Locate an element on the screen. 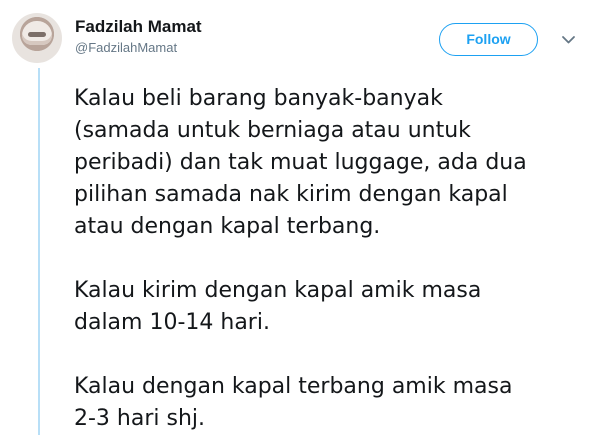 This screenshot has width=599, height=435. author-display-name: Fadzilah Mamat is located at coordinates (138, 27).